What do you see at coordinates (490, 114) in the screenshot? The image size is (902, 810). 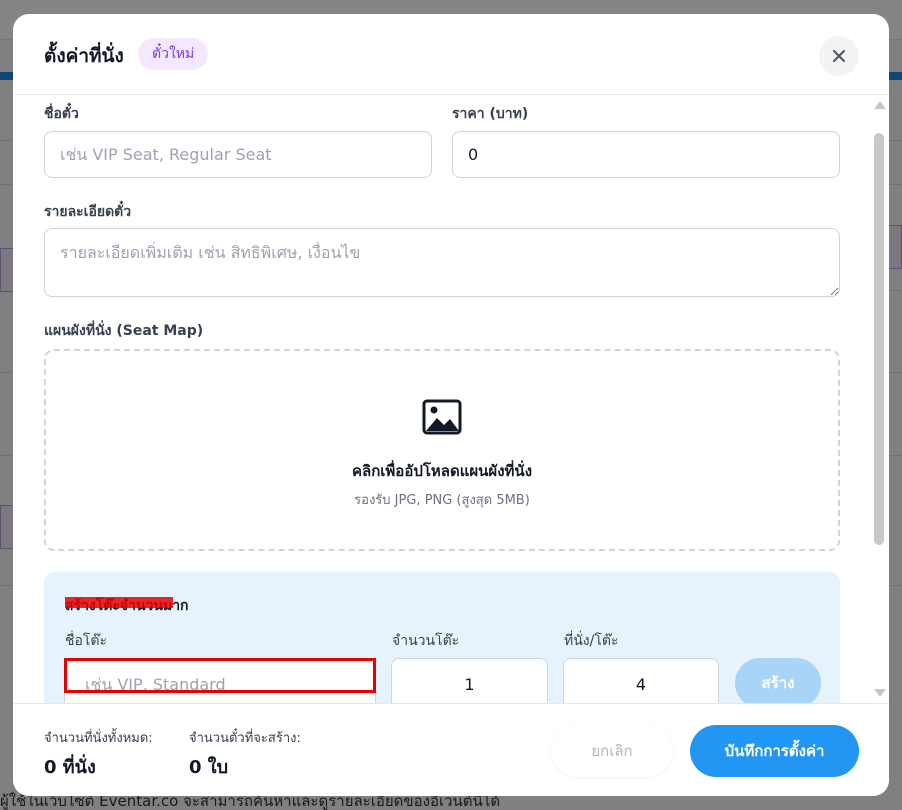 I see `price-label: ราคา (บาท)` at bounding box center [490, 114].